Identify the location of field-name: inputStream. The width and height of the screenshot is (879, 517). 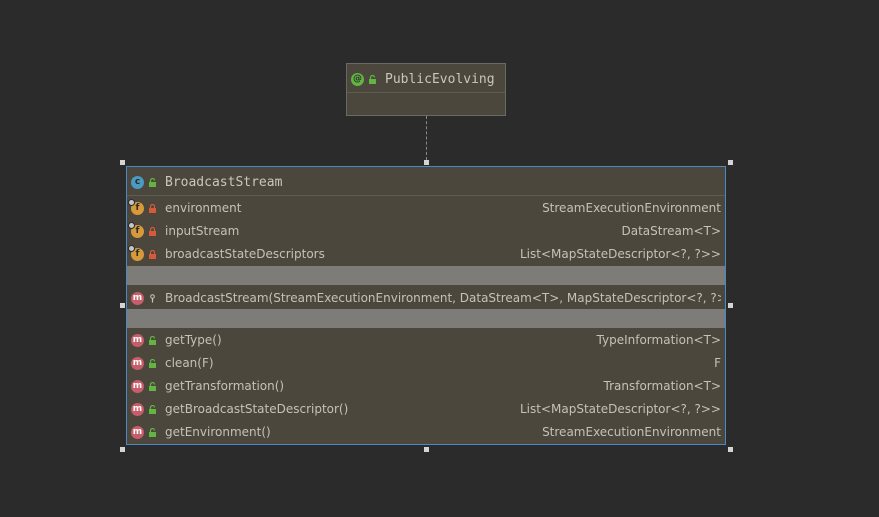
(202, 231).